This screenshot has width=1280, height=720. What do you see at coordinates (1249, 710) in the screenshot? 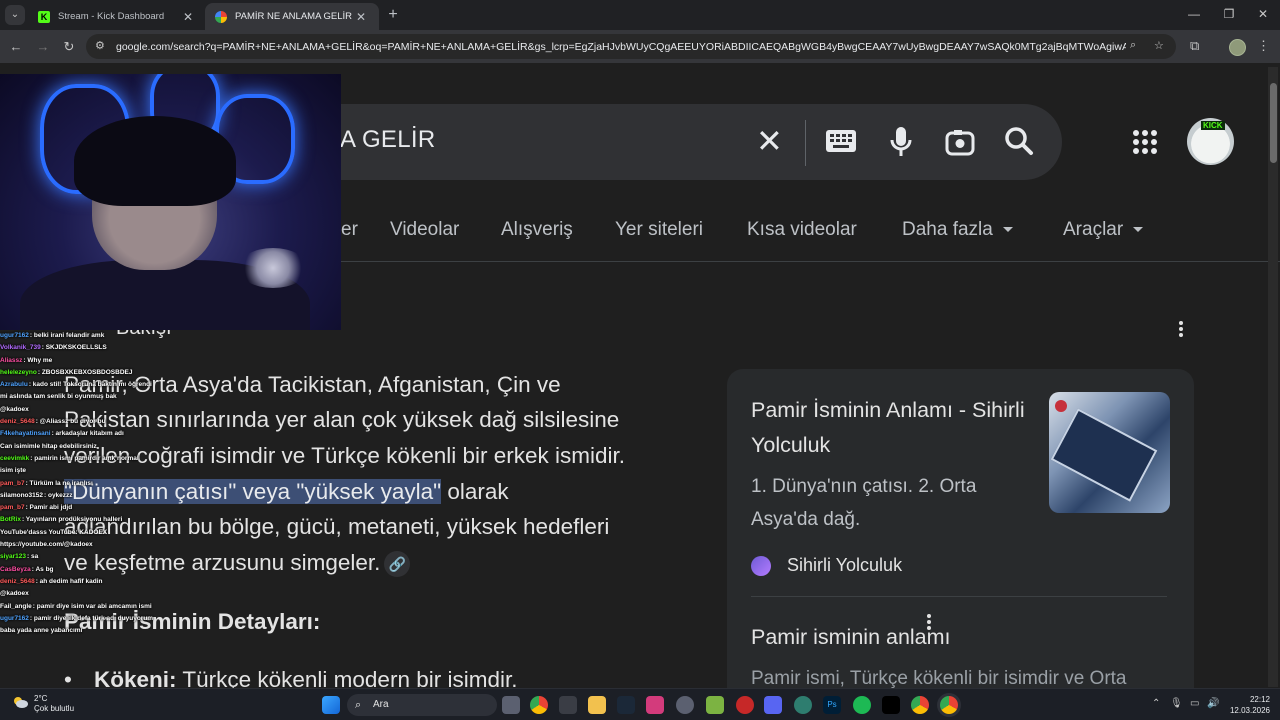
I see `clock-date: 12.03.2026` at bounding box center [1249, 710].